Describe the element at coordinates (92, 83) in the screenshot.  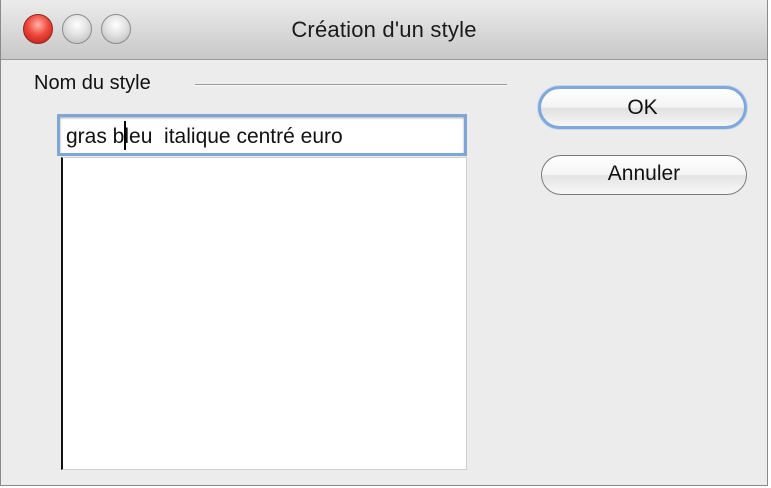
I see `style-name-group-label: Nom du style` at that location.